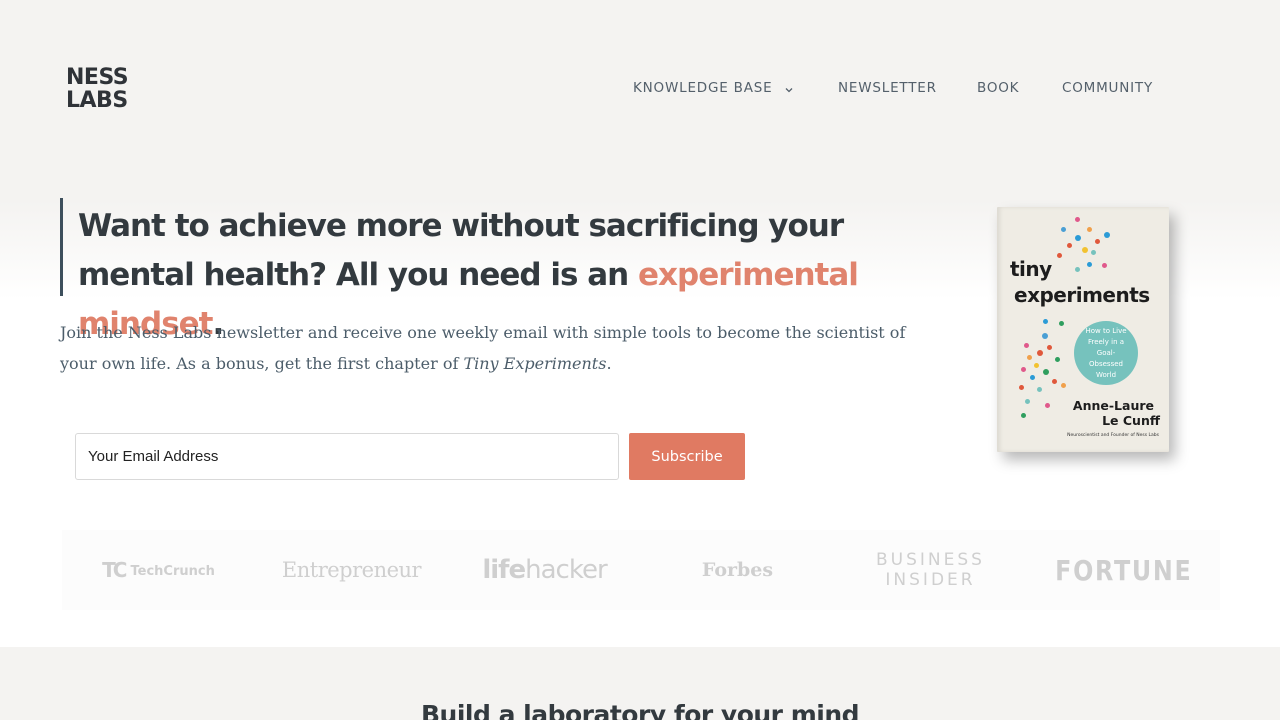  What do you see at coordinates (930, 580) in the screenshot?
I see `business-insider-line-2: INSIDER` at bounding box center [930, 580].